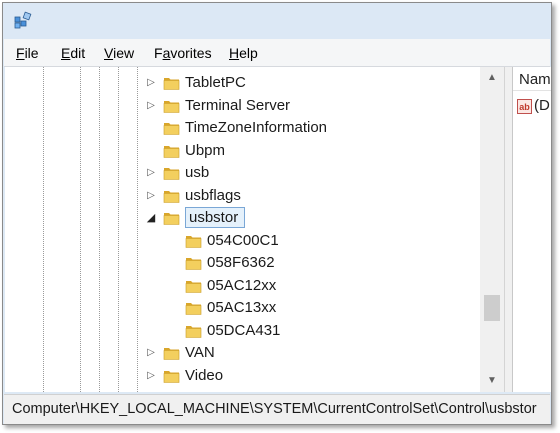  I want to click on scroll-up-arrow-icon: ▲, so click(492, 78).